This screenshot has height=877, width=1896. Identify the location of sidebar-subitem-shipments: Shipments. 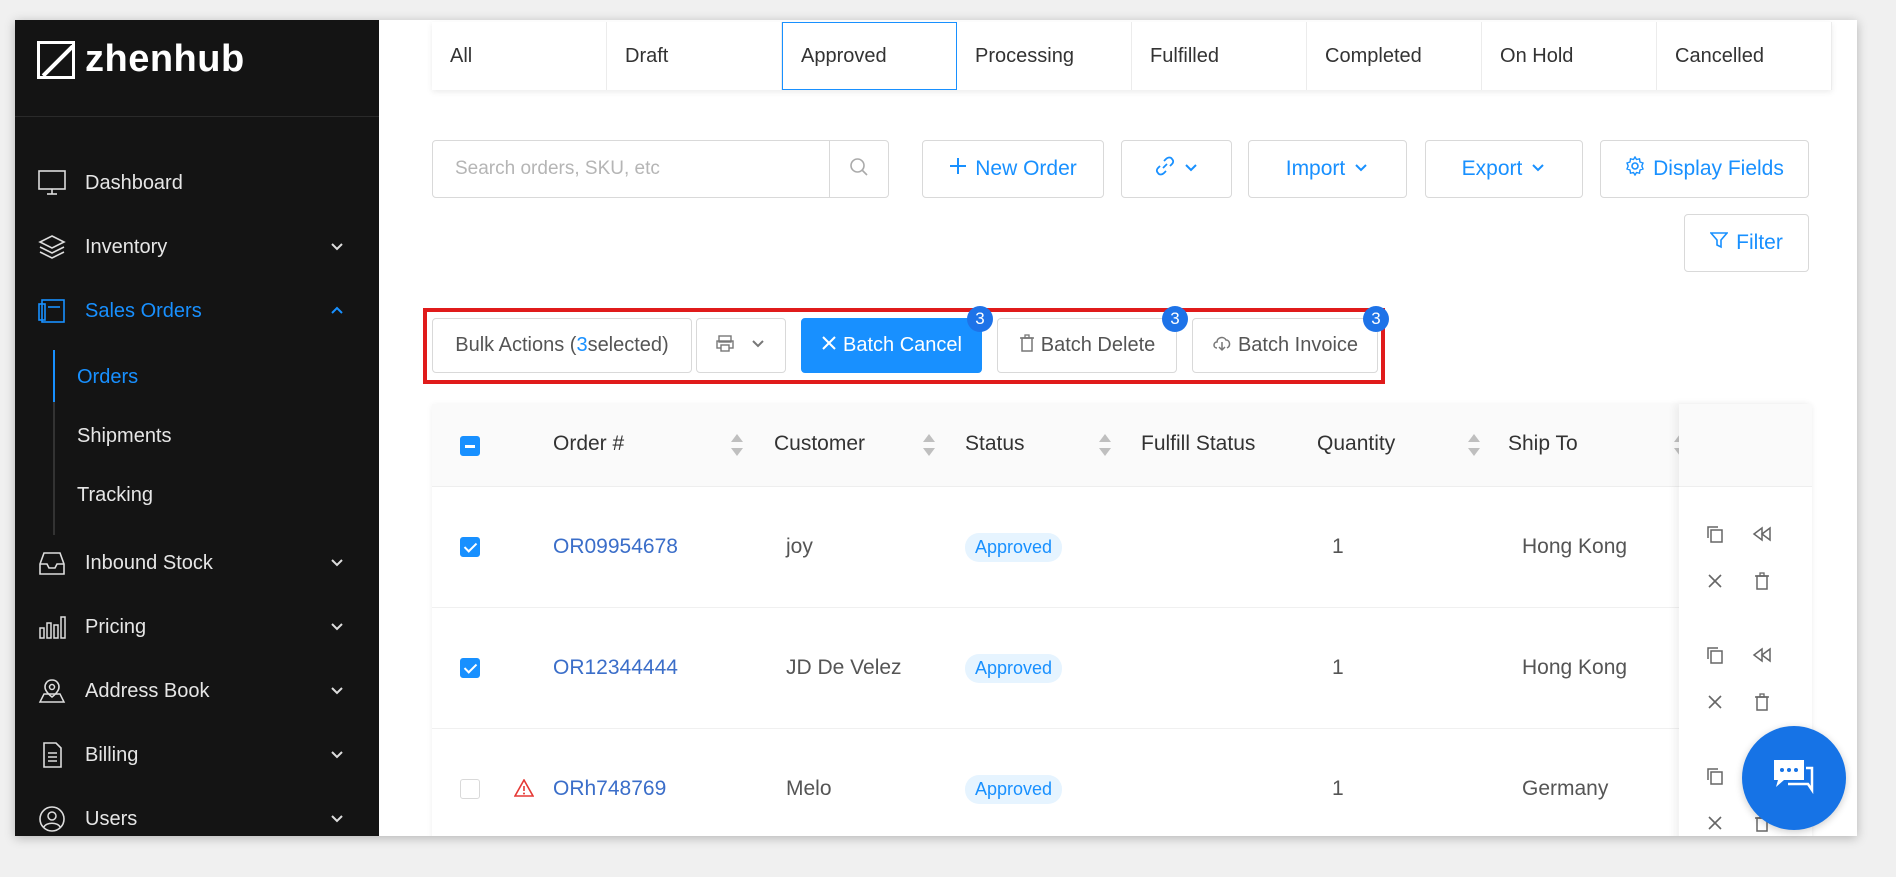
(124, 436).